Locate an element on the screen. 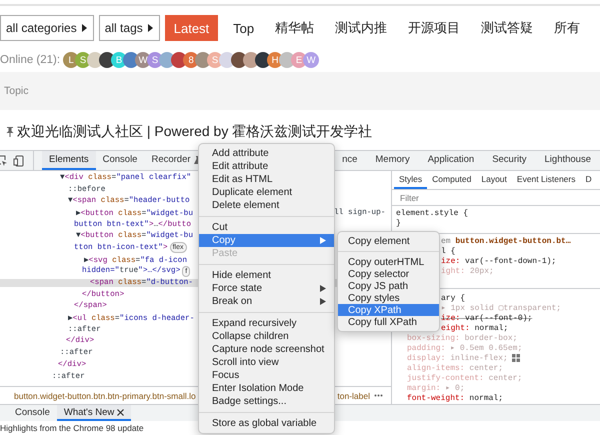  css-declaration: font-weight: normal; is located at coordinates (455, 399).